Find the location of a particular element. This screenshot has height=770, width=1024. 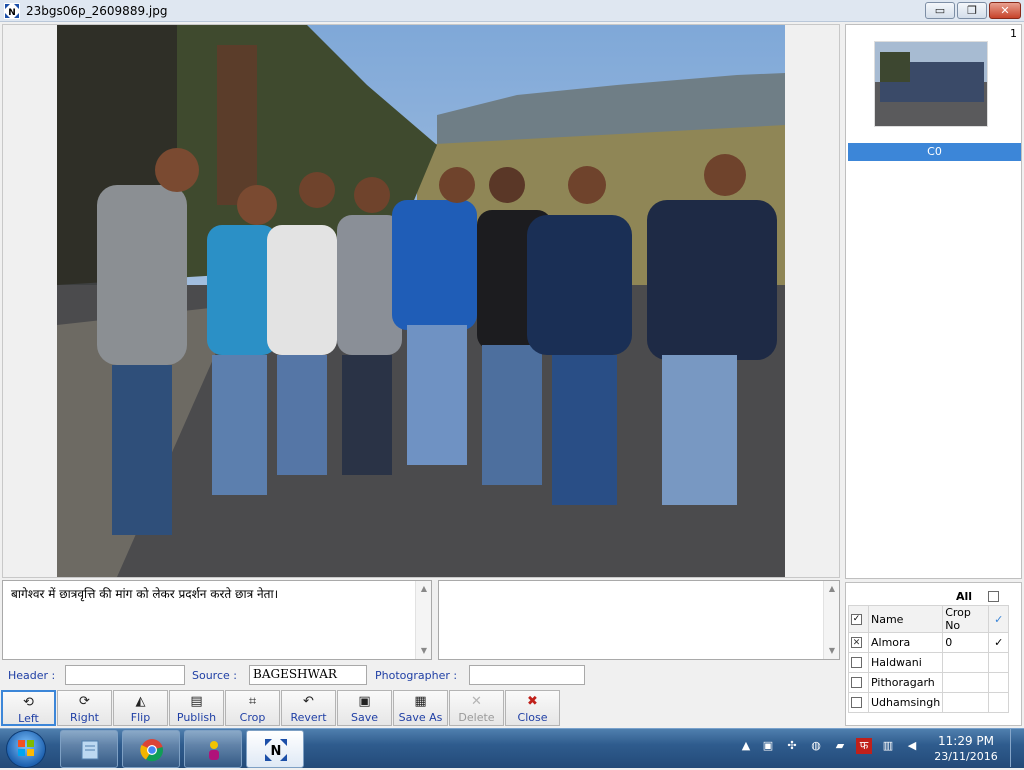

user-app-icon is located at coordinates (214, 750).